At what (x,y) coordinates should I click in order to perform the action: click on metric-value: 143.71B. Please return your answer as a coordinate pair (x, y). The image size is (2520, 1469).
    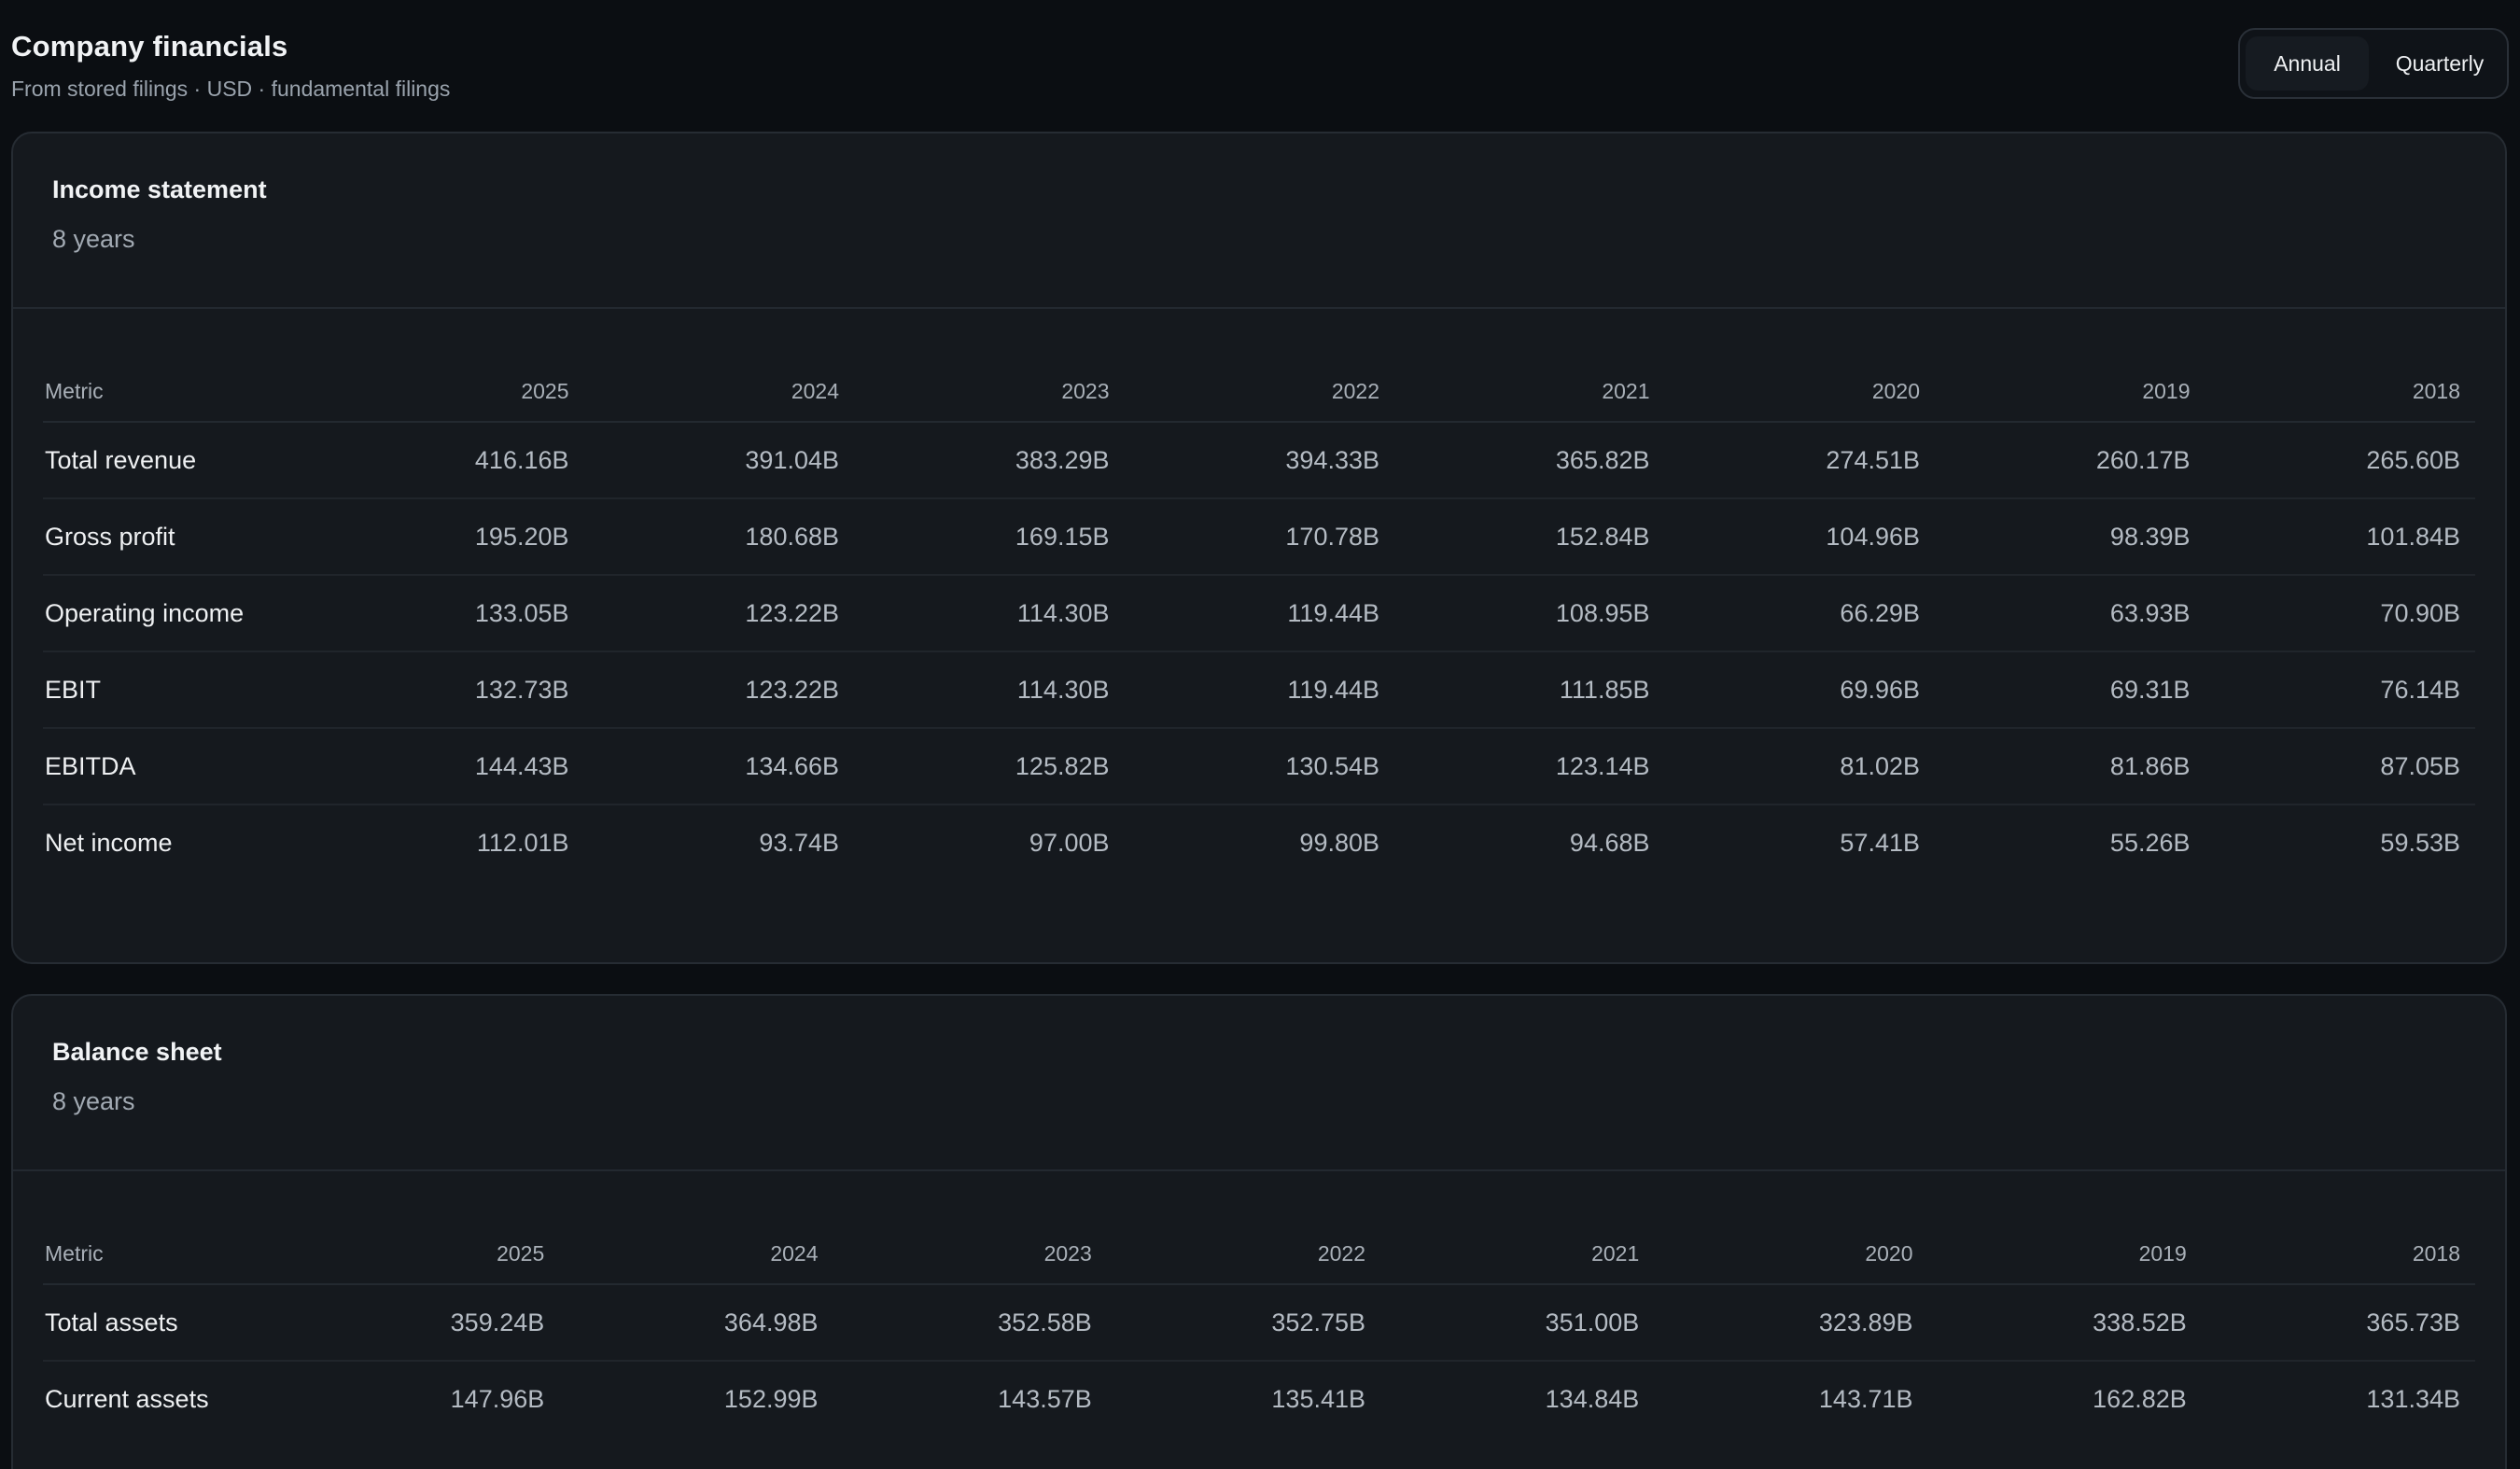
    Looking at the image, I should click on (1865, 1399).